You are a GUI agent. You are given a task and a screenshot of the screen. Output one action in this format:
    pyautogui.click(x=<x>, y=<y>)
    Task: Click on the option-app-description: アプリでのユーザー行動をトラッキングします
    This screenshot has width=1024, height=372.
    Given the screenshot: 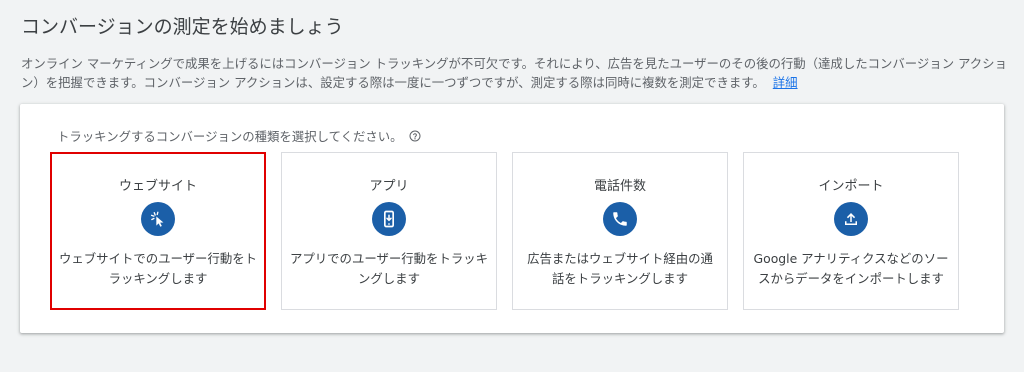 What is the action you would take?
    pyautogui.click(x=389, y=268)
    